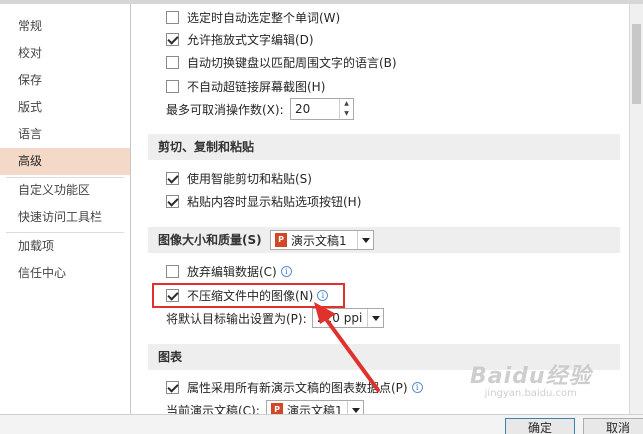  Describe the element at coordinates (292, 62) in the screenshot. I see `auto-keyboard-label: 自动切换键盘以匹配周围文字的语言(B)` at that location.